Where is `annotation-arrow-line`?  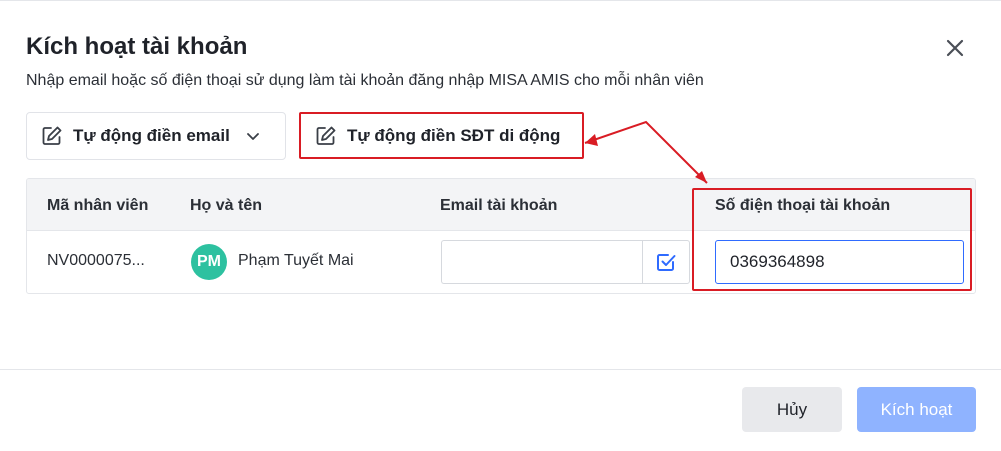 annotation-arrow-line is located at coordinates (646, 152).